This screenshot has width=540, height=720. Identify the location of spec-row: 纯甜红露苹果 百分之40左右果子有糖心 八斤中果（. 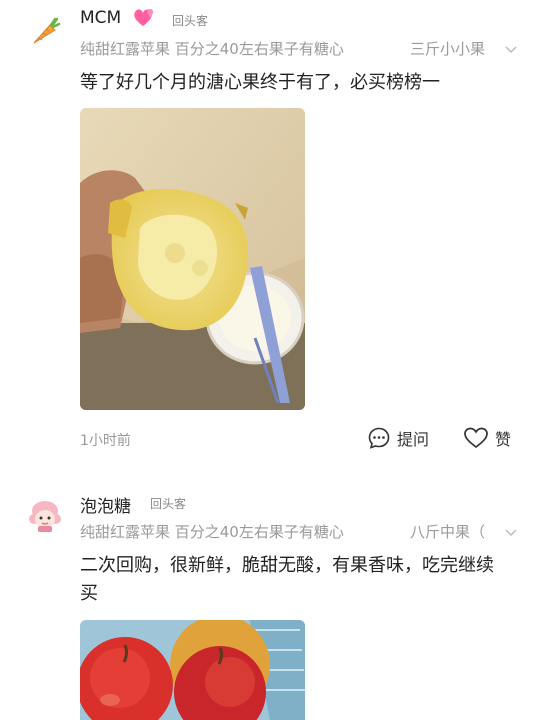
(300, 532).